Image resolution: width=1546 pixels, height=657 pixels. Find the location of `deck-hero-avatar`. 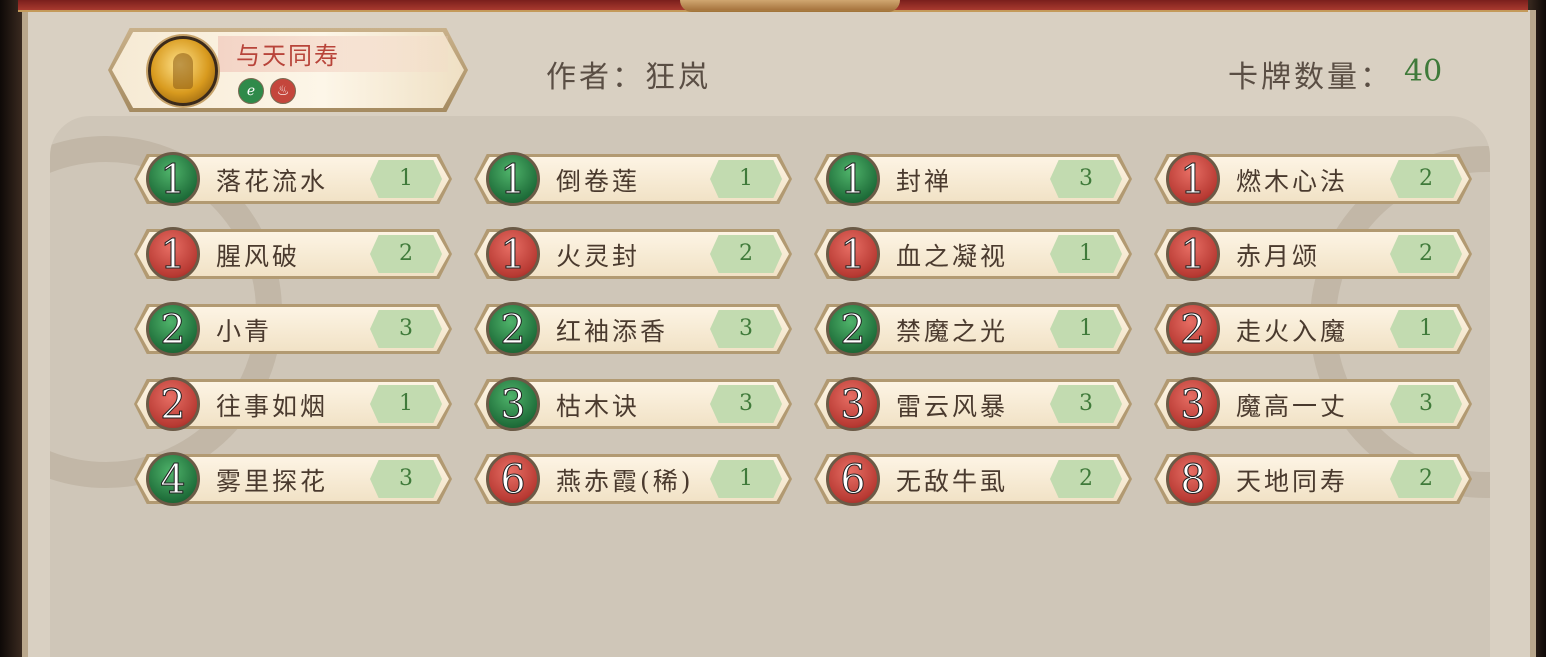

deck-hero-avatar is located at coordinates (183, 71).